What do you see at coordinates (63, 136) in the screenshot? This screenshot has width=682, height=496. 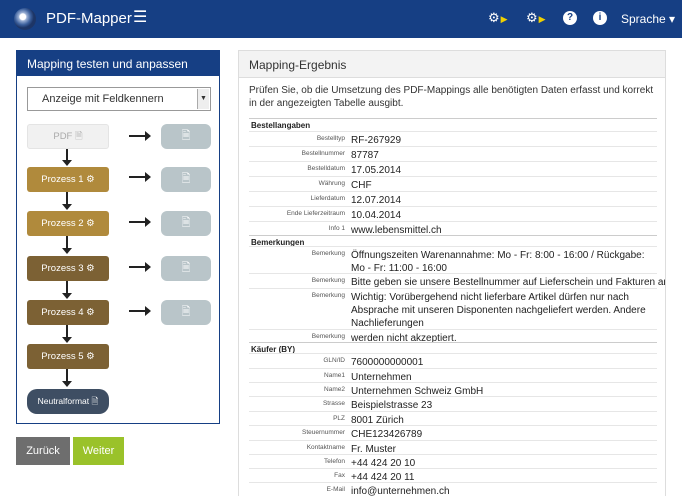 I see `step-label: PDF` at bounding box center [63, 136].